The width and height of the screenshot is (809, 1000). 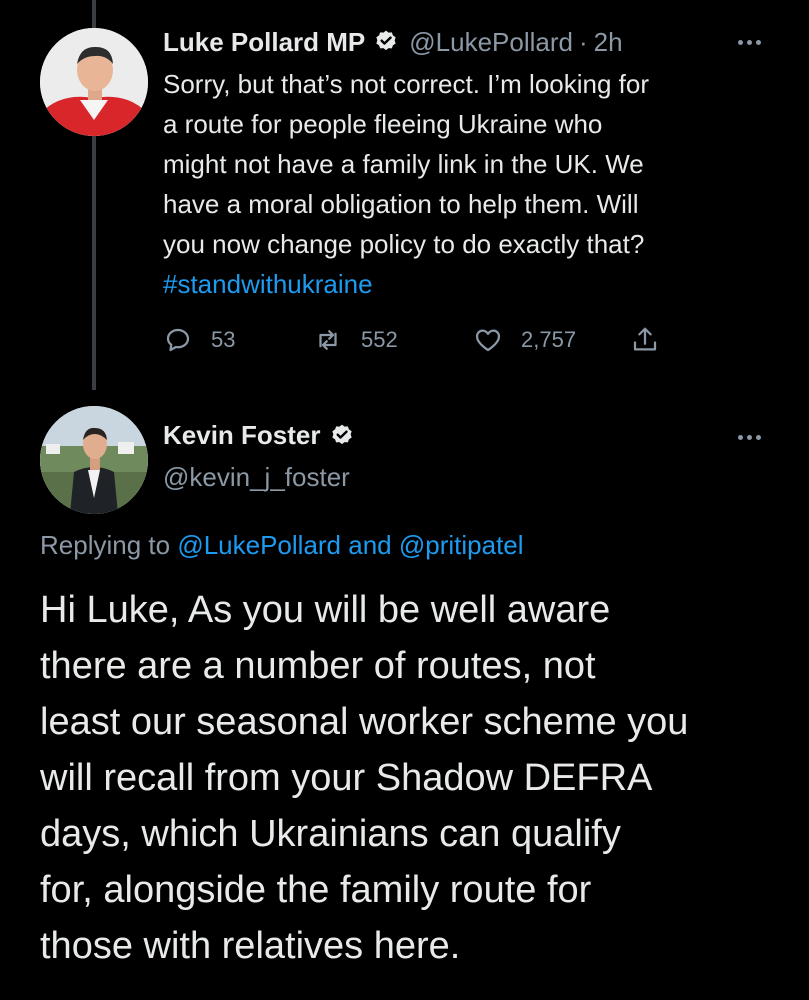 What do you see at coordinates (364, 722) in the screenshot?
I see `tweet-text-line: least our seasonal worker scheme you` at bounding box center [364, 722].